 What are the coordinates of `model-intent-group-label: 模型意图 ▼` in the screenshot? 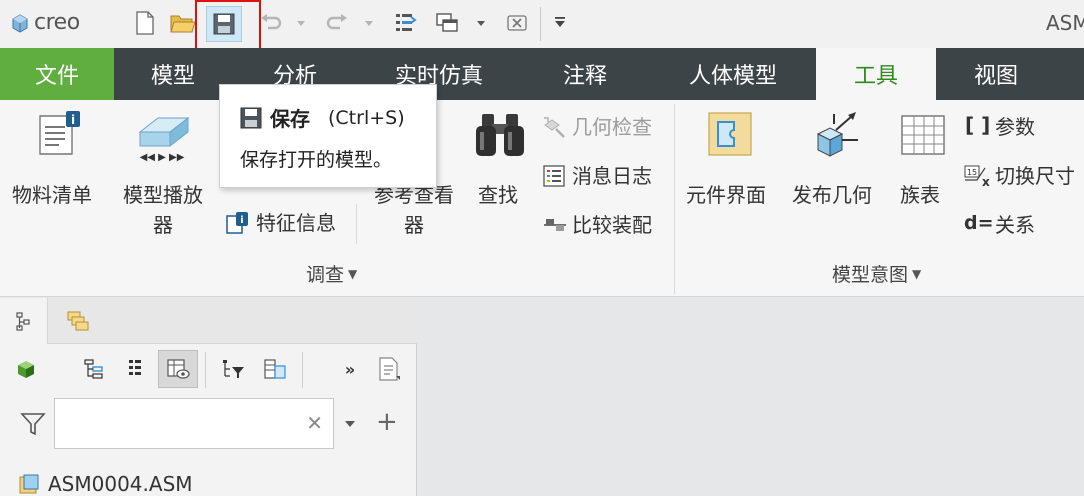 It's located at (876, 273).